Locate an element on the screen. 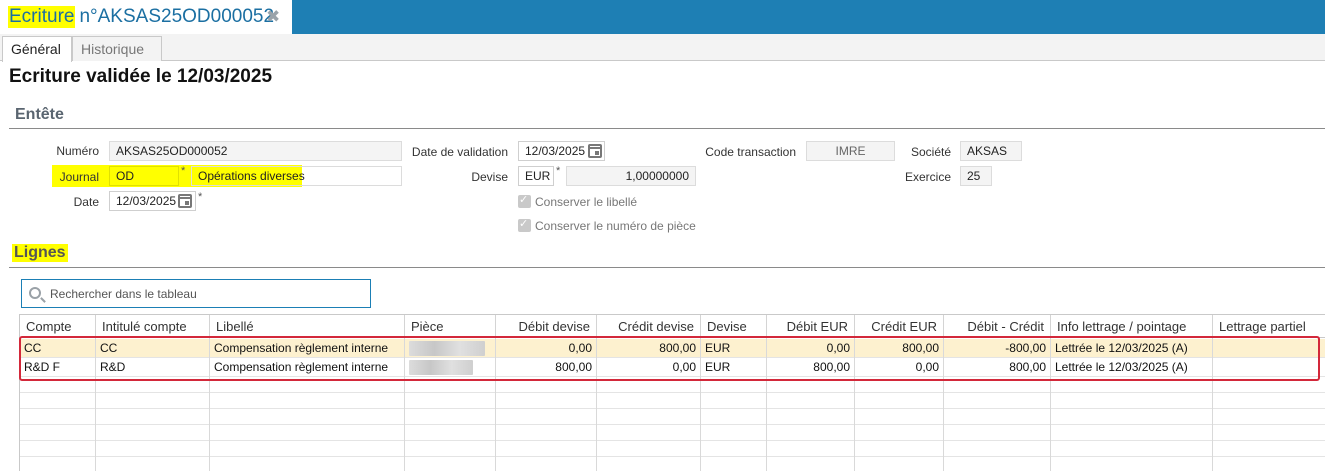 This screenshot has height=471, width=1325. devise-required-mark: * is located at coordinates (558, 171).